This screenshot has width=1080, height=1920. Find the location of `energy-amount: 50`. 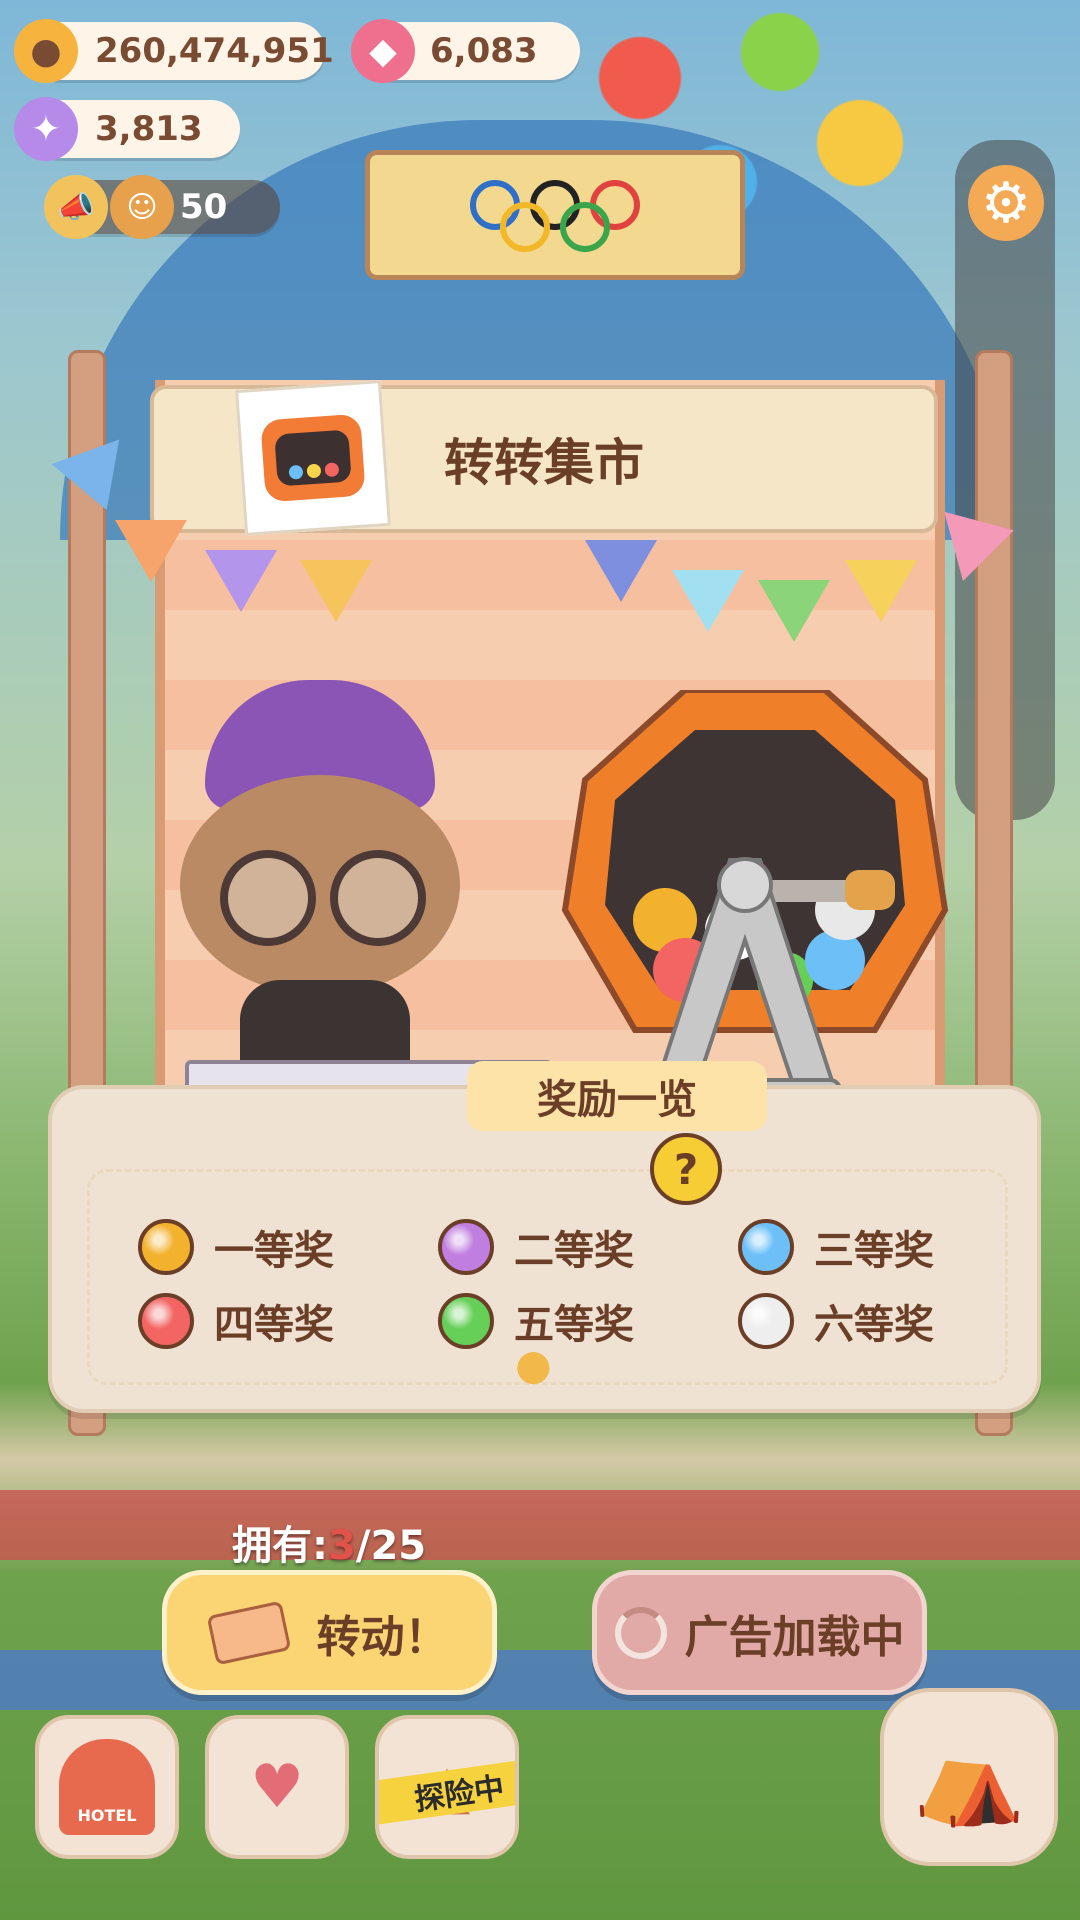

energy-amount: 50 is located at coordinates (204, 207).